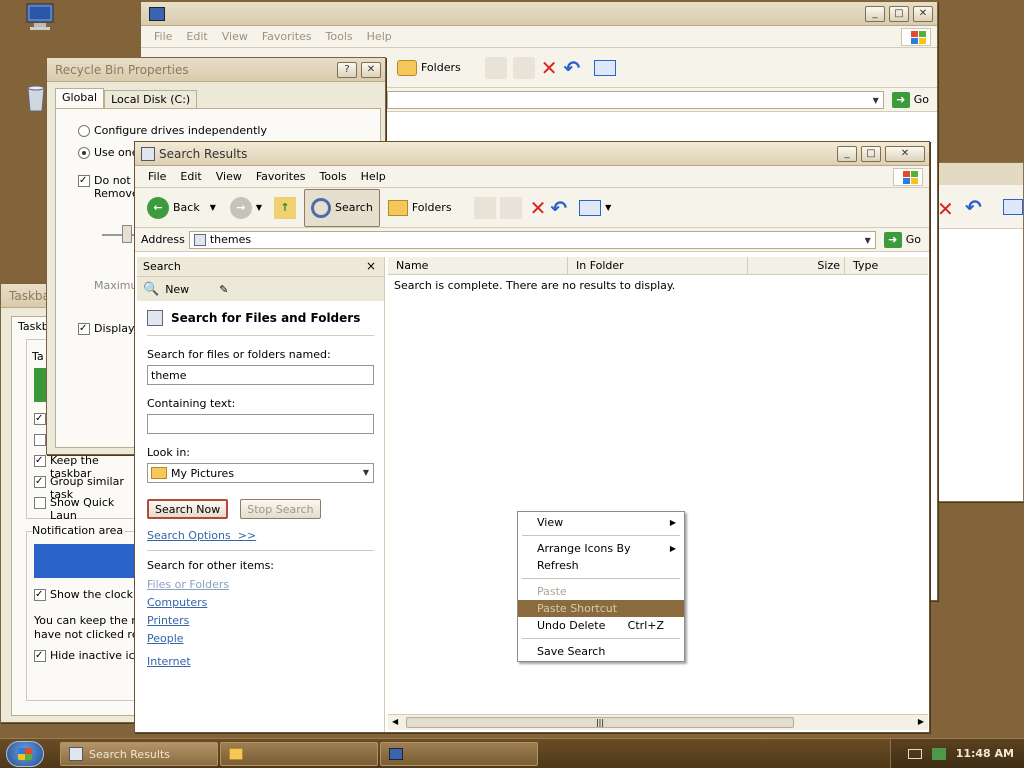 The height and width of the screenshot is (768, 1024). I want to click on help-button: ?, so click(347, 69).